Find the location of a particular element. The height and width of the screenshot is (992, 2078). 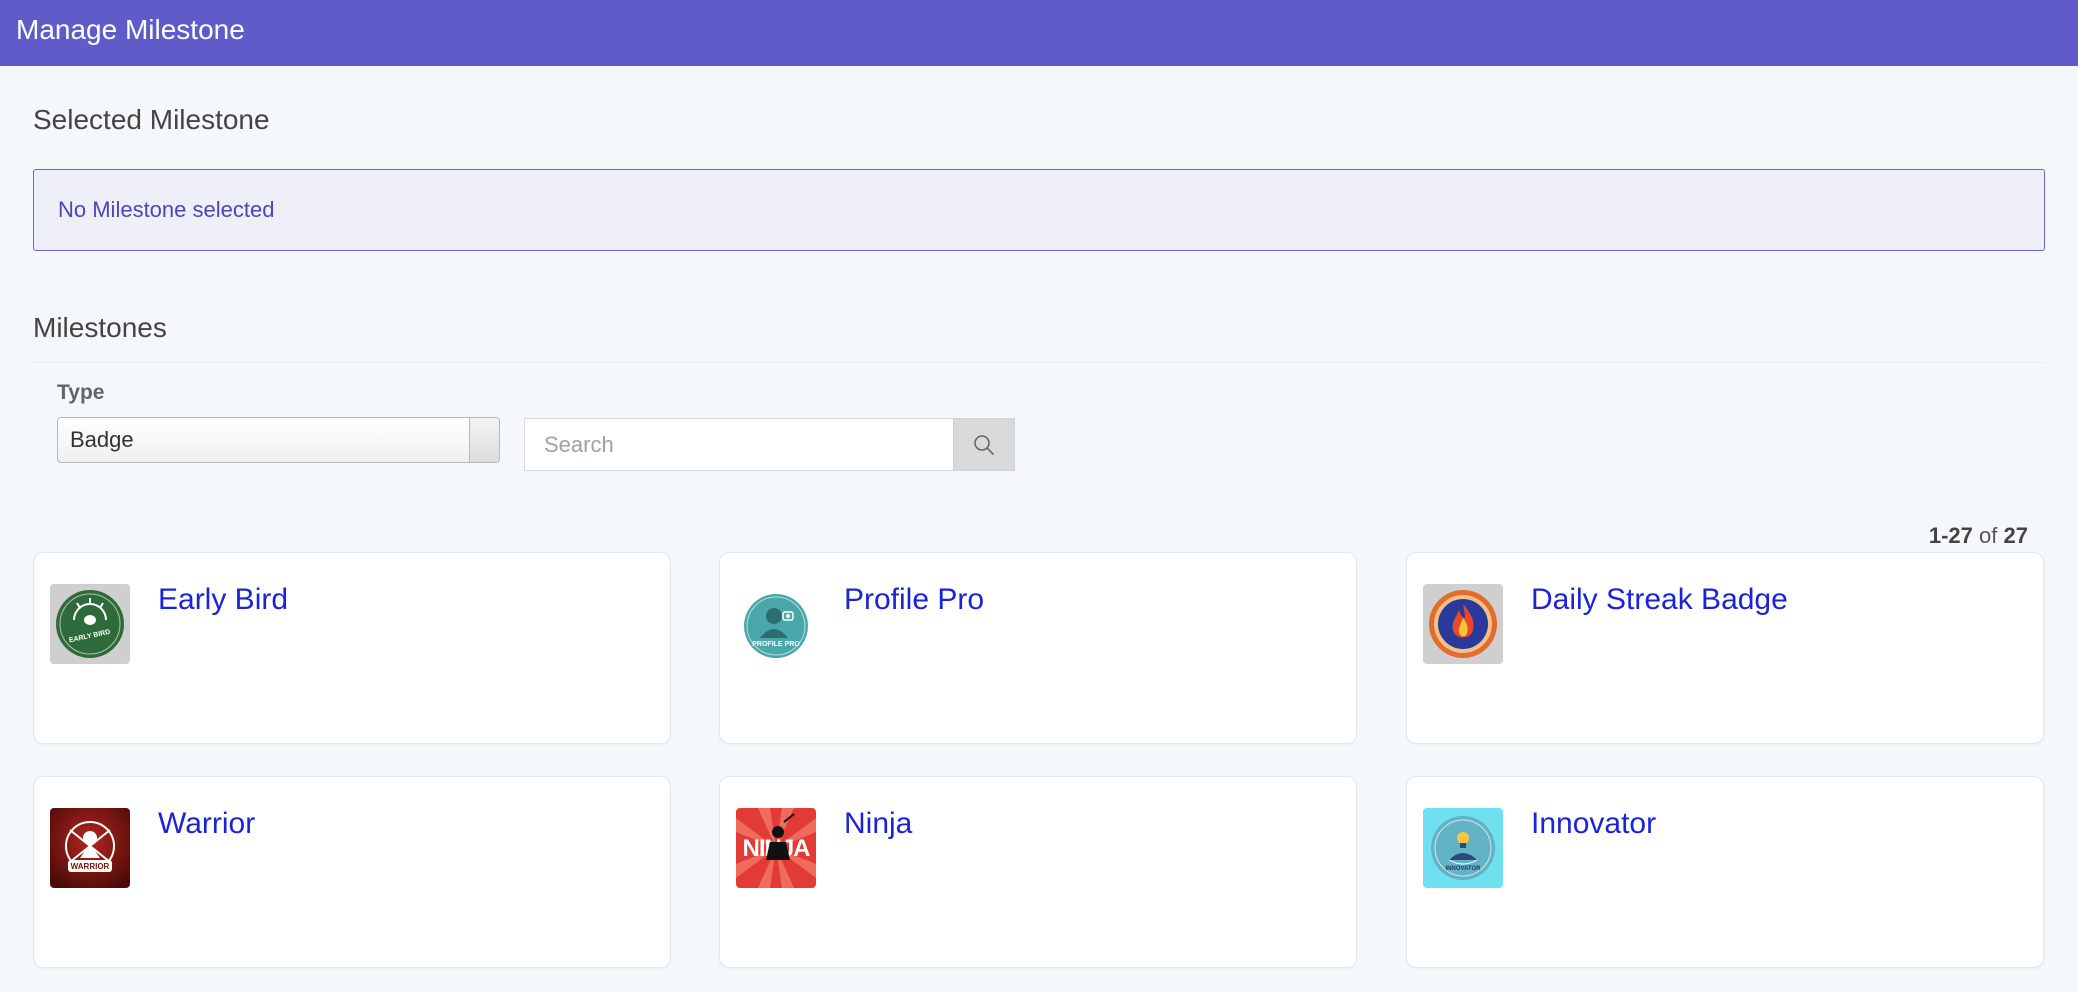

type-select: Badge is located at coordinates (278, 440).